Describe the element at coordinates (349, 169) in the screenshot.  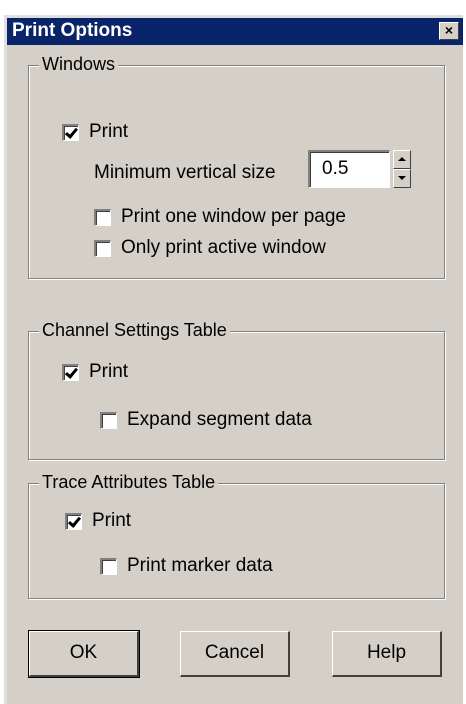
I see `min-vertical-size-input: 0.5` at that location.